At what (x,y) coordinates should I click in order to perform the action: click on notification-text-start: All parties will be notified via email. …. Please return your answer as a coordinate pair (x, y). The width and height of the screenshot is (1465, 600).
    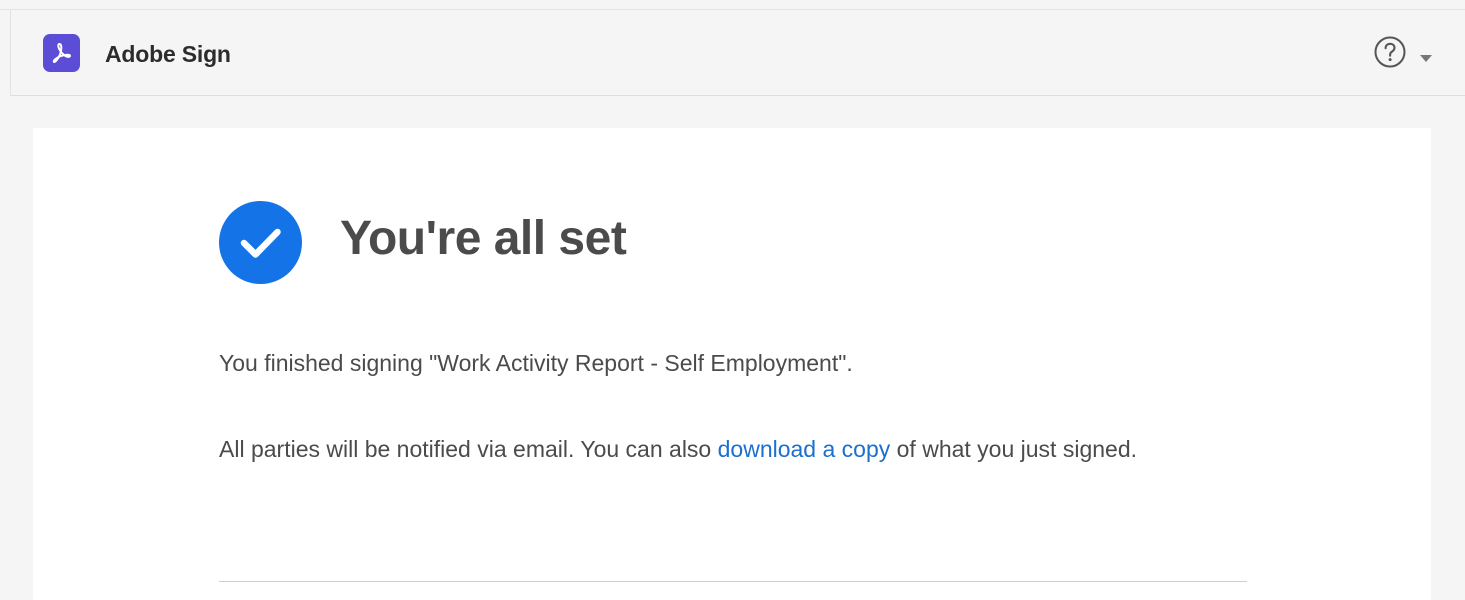
    Looking at the image, I should click on (468, 449).